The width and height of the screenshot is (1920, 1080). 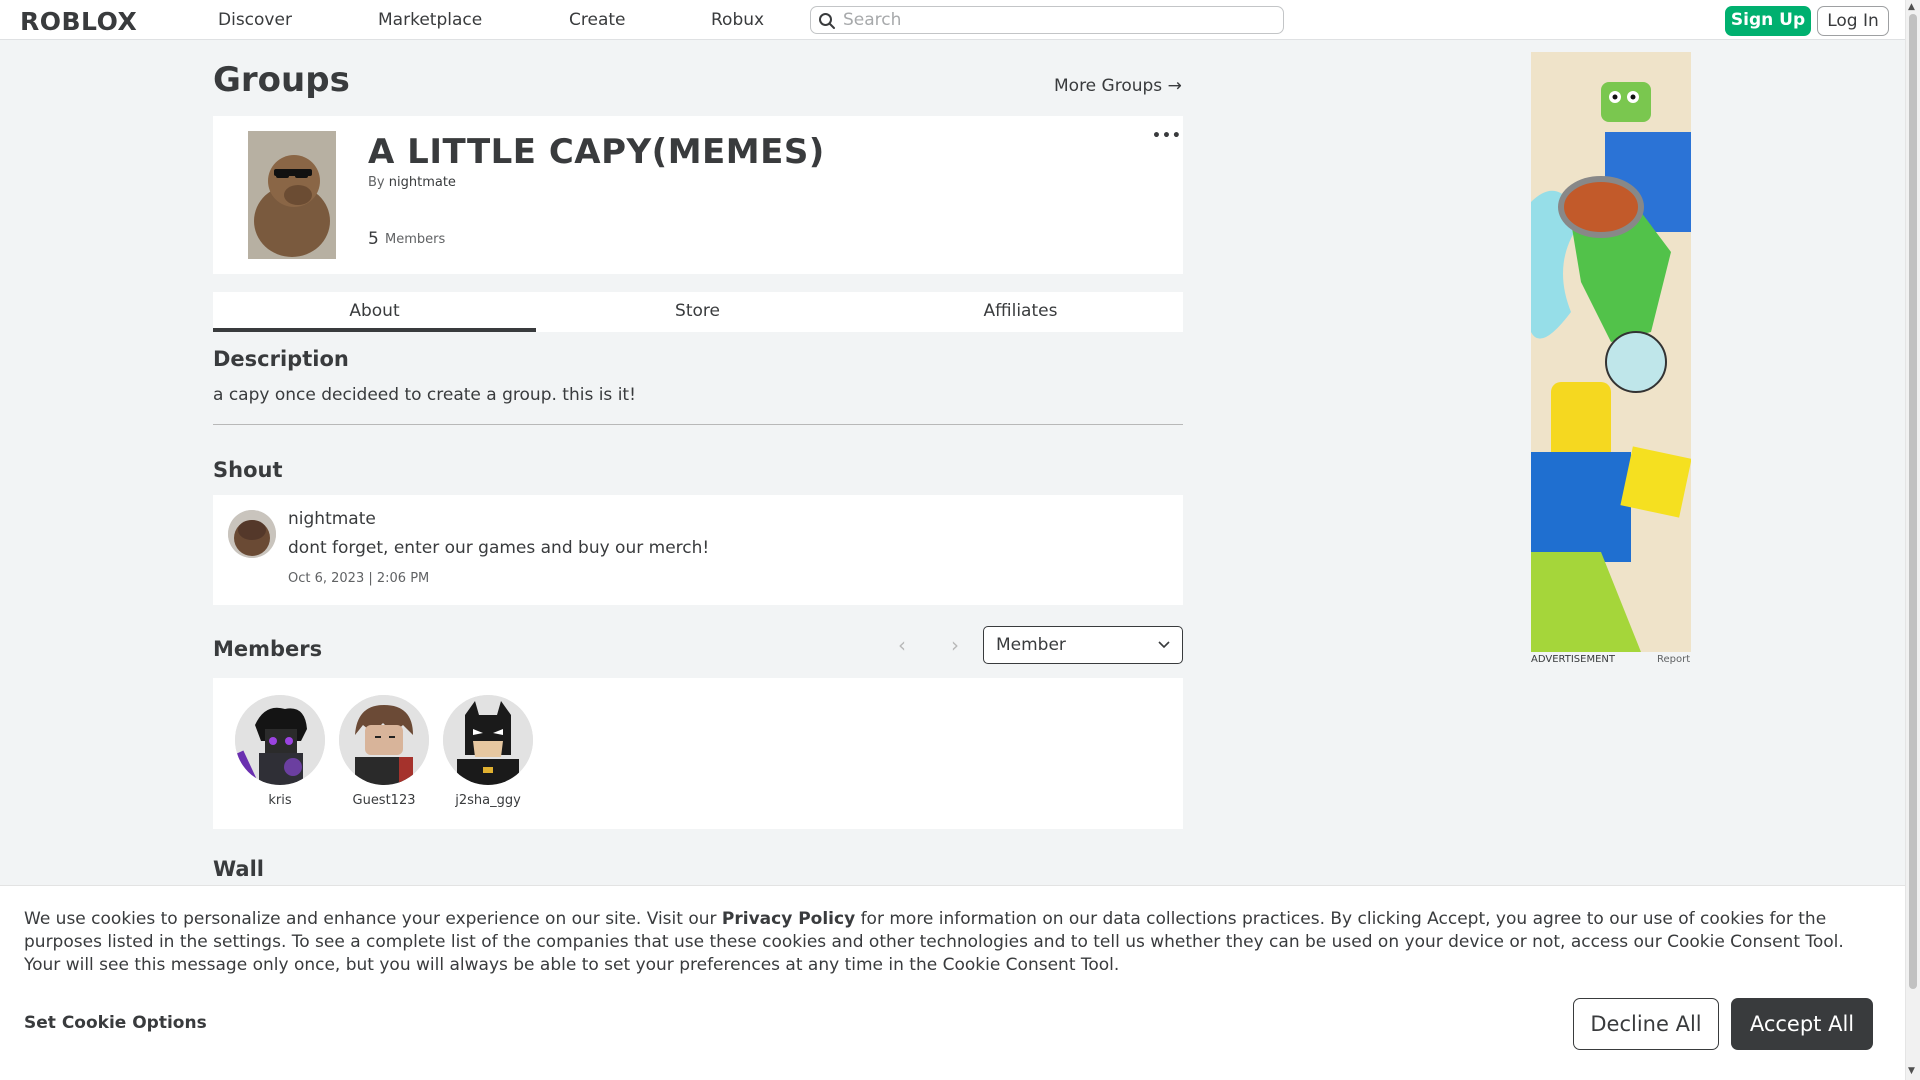 I want to click on member-name: kris, so click(x=280, y=800).